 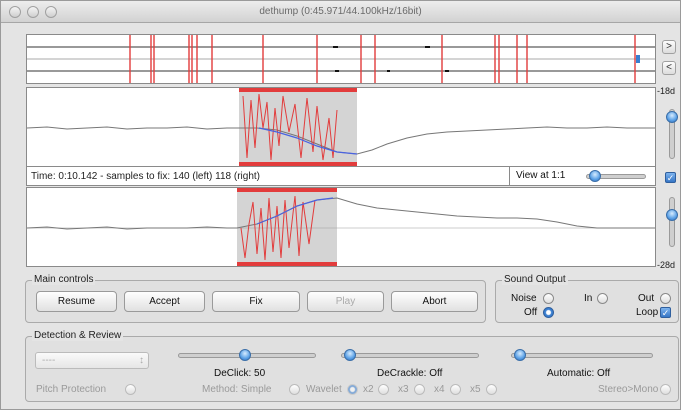 I want to click on overview-markers, so click(x=341, y=59).